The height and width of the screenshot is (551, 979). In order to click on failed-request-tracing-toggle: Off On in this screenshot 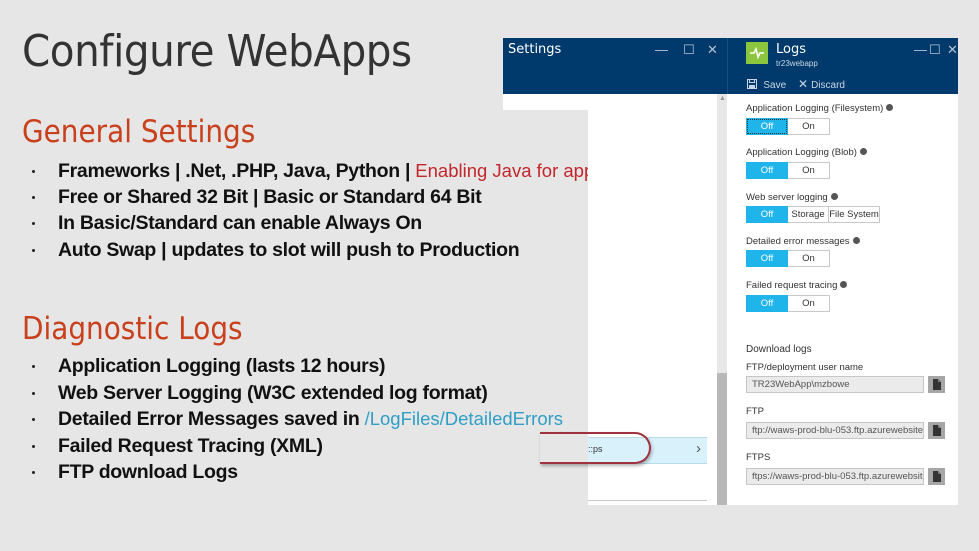, I will do `click(788, 303)`.